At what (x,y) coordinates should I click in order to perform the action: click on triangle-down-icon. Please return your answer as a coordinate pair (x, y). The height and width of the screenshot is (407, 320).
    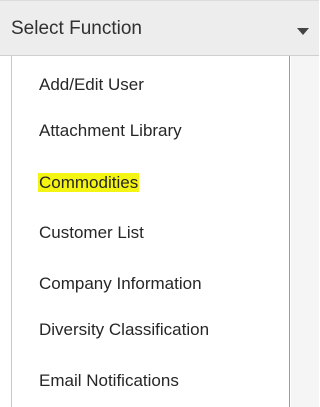
    Looking at the image, I should click on (303, 31).